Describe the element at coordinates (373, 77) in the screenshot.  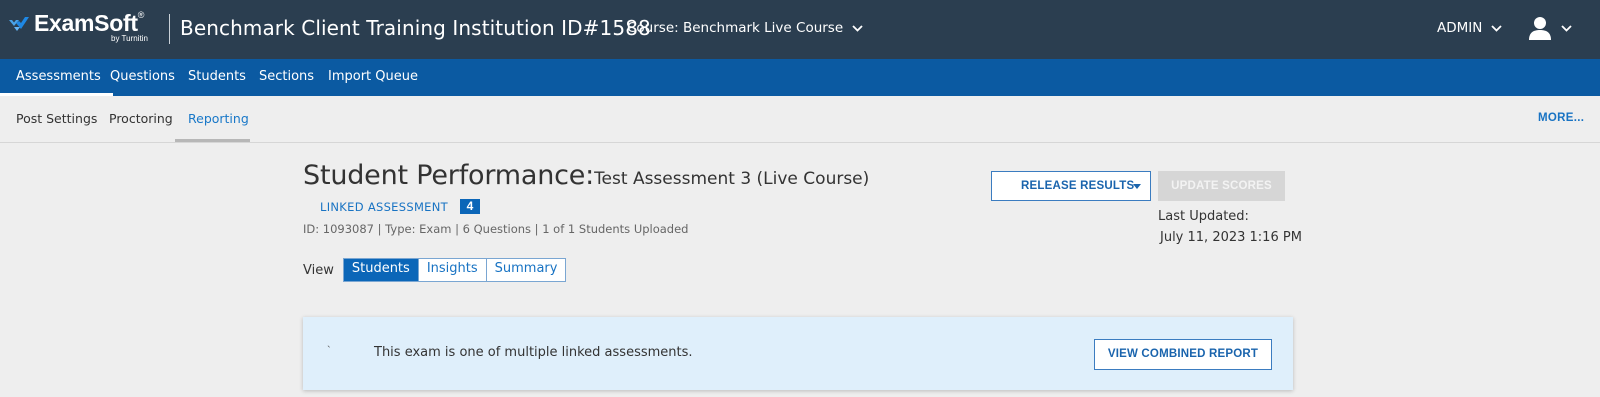
I see `nav-item-import-queue: Import Queue` at that location.